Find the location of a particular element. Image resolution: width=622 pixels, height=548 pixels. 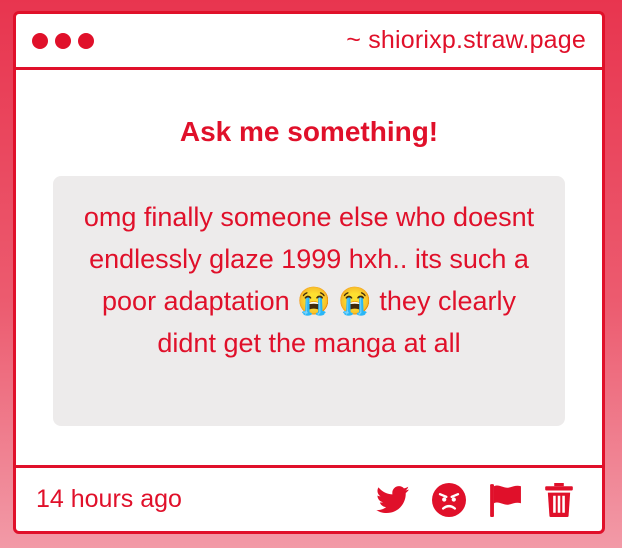

delete-button is located at coordinates (559, 499).